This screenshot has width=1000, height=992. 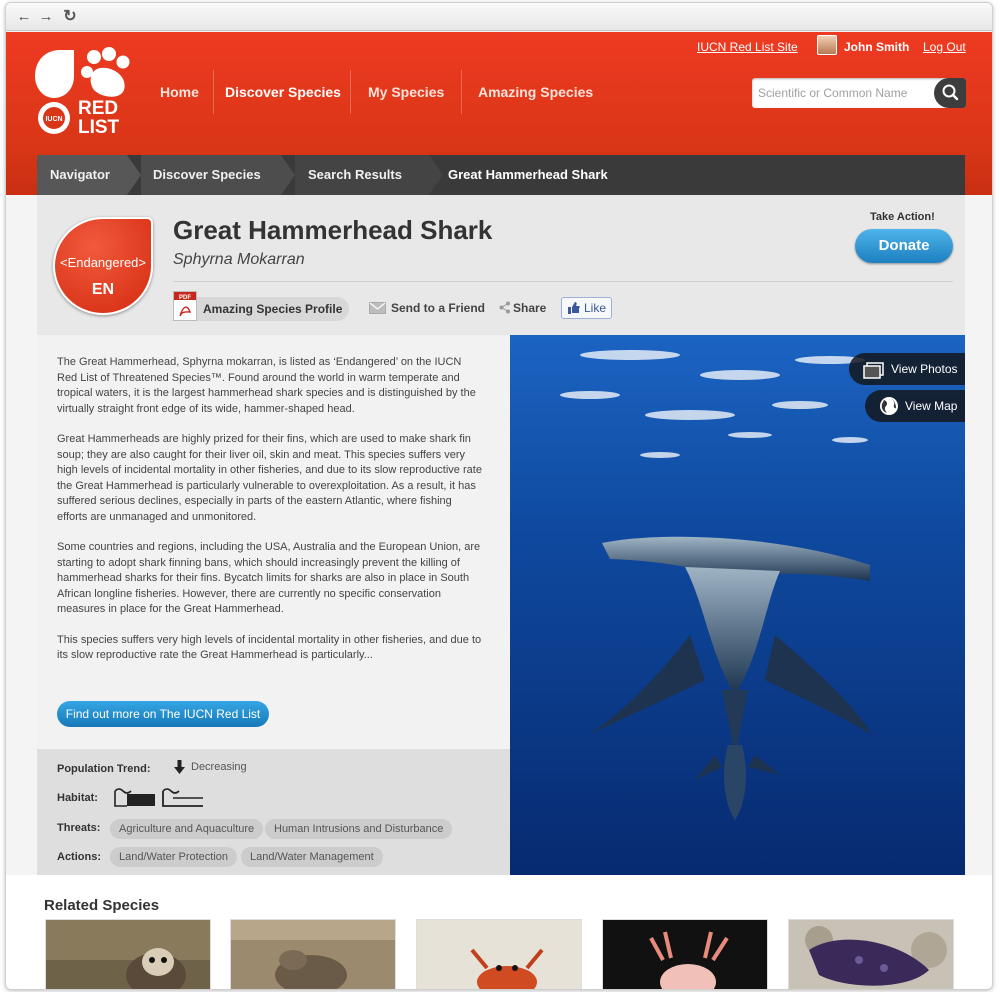 I want to click on svg-text: PDF, so click(x=185, y=298).